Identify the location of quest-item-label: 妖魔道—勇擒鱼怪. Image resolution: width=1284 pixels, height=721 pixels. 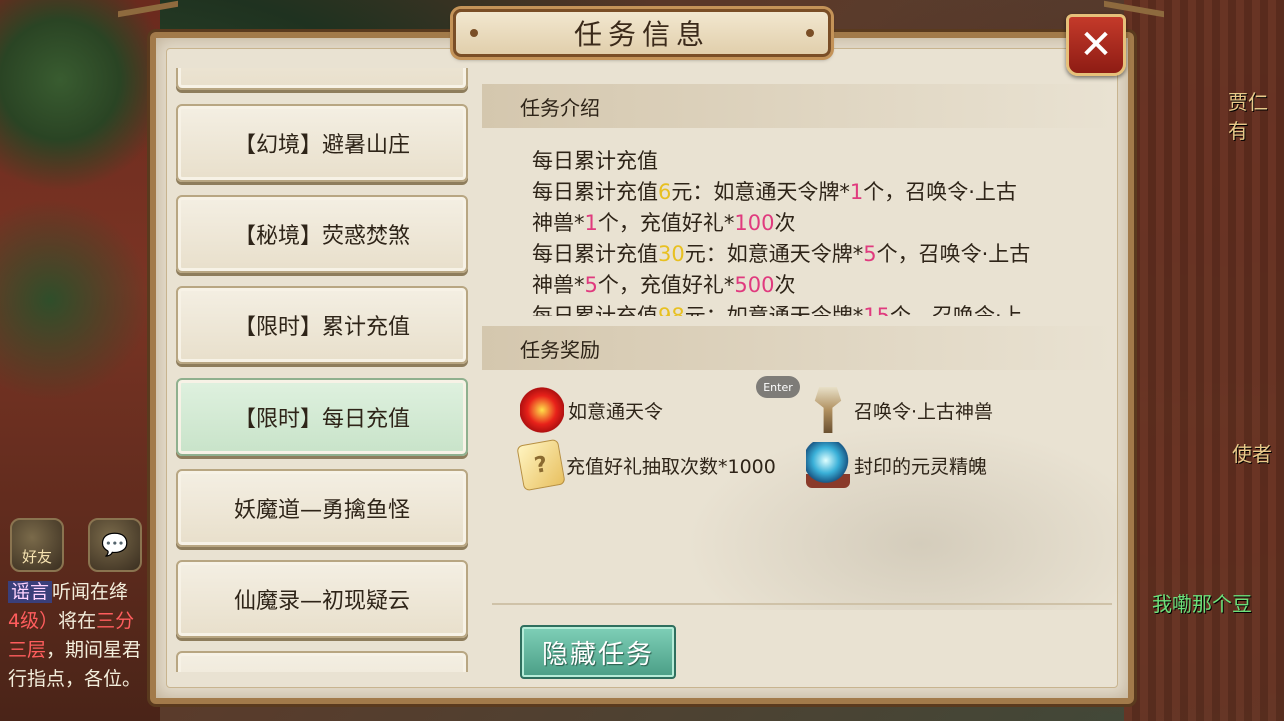
(321, 510).